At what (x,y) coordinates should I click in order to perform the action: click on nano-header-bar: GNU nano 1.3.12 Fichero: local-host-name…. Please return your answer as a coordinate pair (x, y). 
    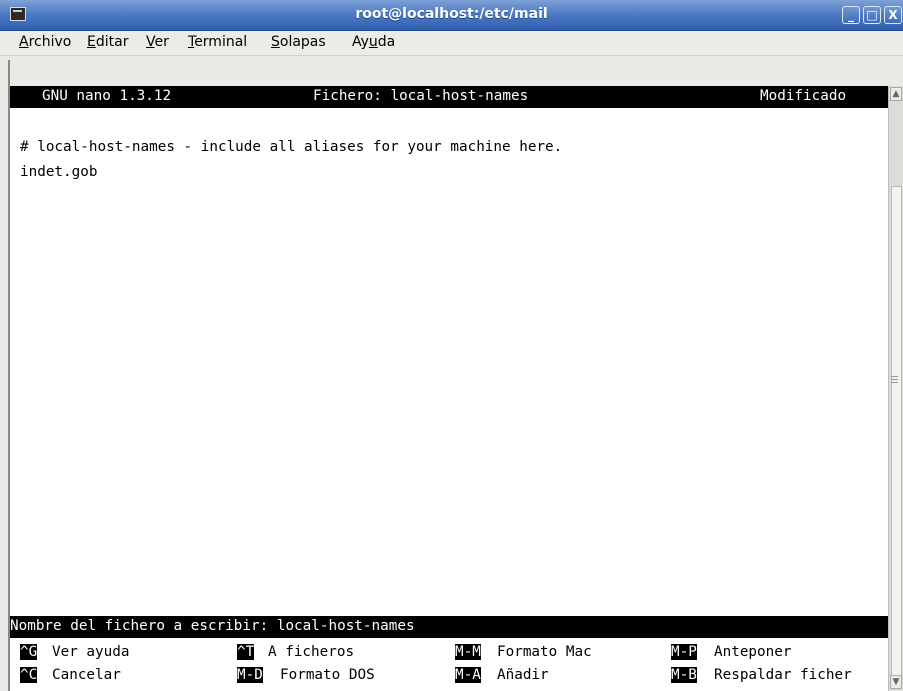
    Looking at the image, I should click on (449, 97).